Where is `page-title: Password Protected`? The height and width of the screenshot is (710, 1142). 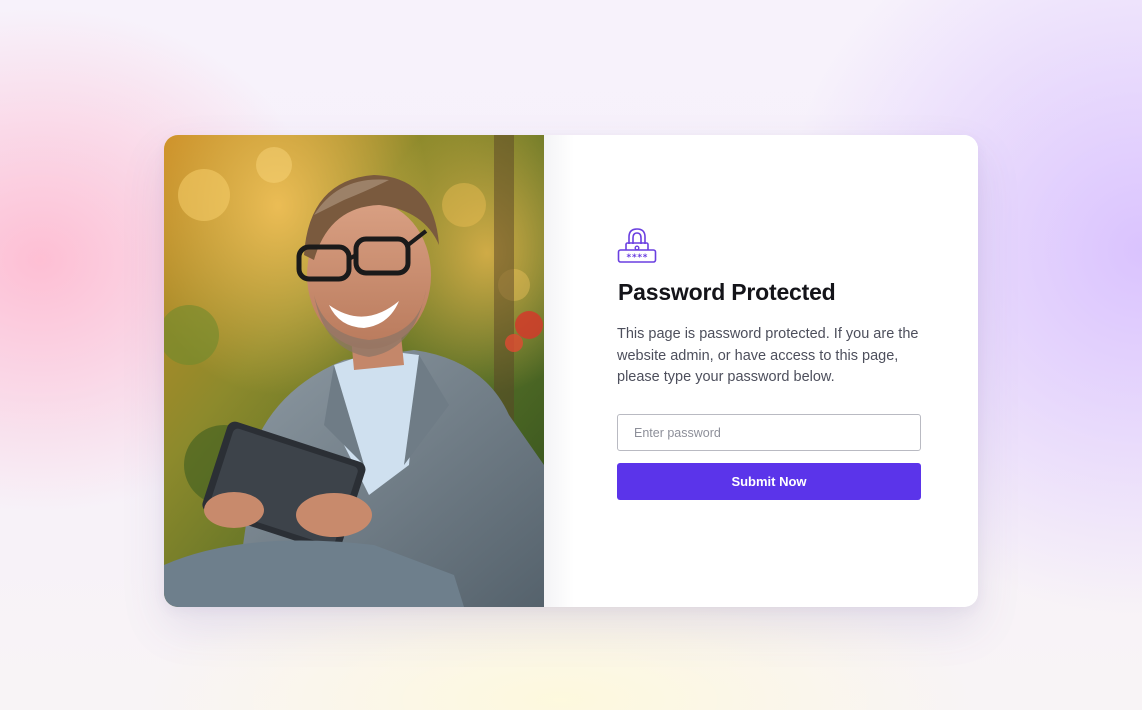 page-title: Password Protected is located at coordinates (727, 292).